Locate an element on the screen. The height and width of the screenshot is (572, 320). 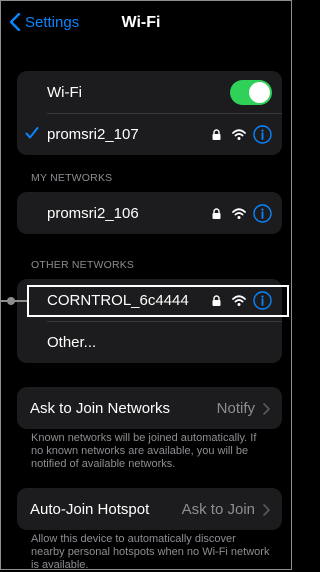
network-name: promsri2_106 is located at coordinates (93, 213).